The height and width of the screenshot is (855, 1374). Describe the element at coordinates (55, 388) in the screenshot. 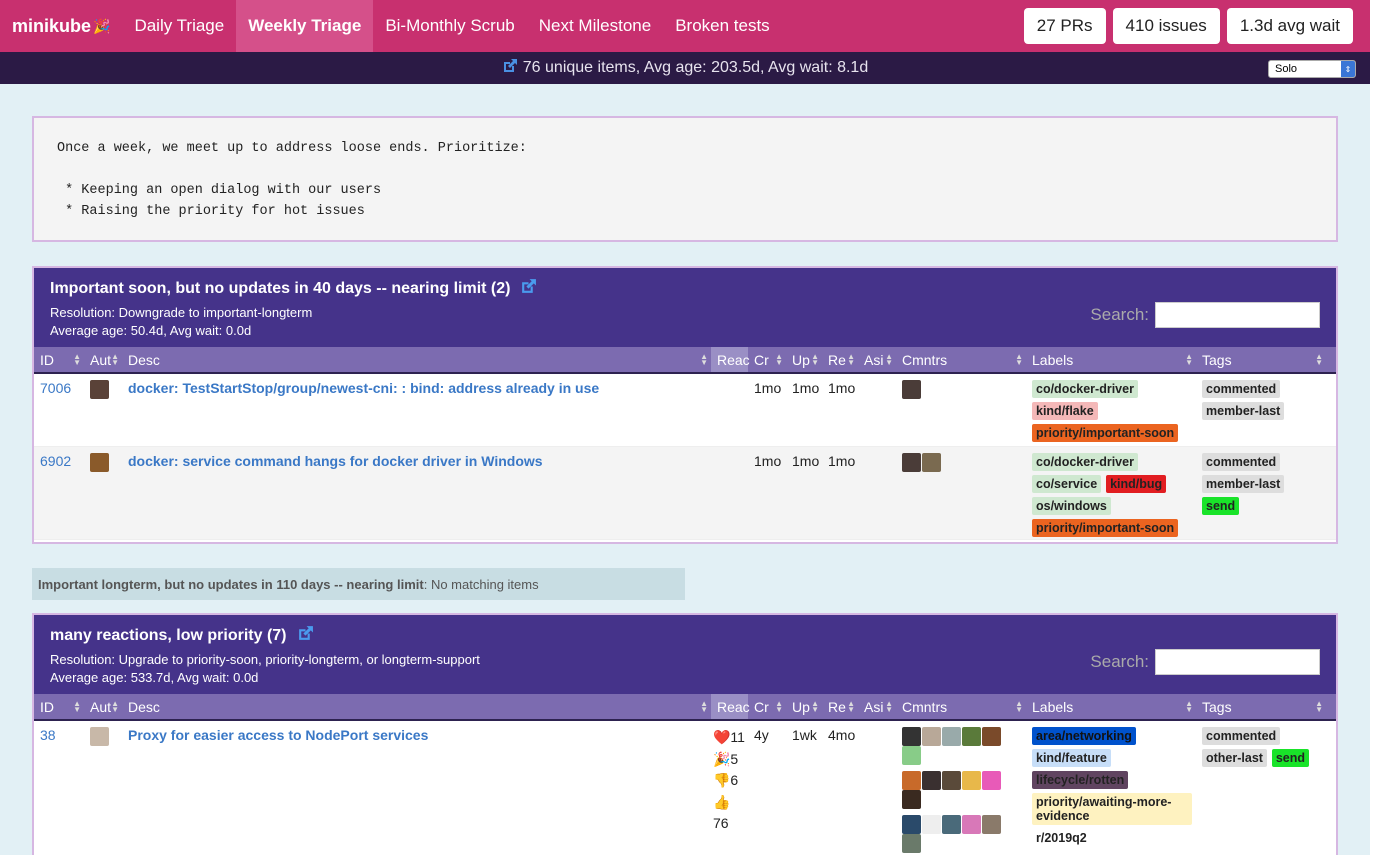

I see `issue-id-link: 7006` at that location.